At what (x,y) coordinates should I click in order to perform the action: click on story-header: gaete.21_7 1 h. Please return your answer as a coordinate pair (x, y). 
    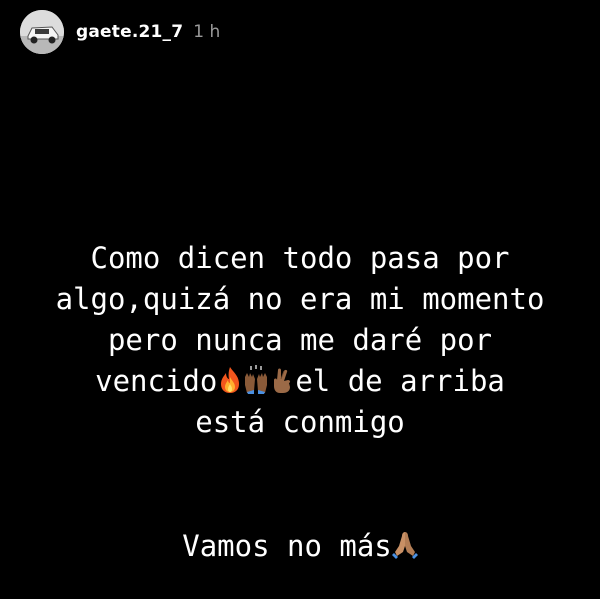
    Looking at the image, I should click on (120, 32).